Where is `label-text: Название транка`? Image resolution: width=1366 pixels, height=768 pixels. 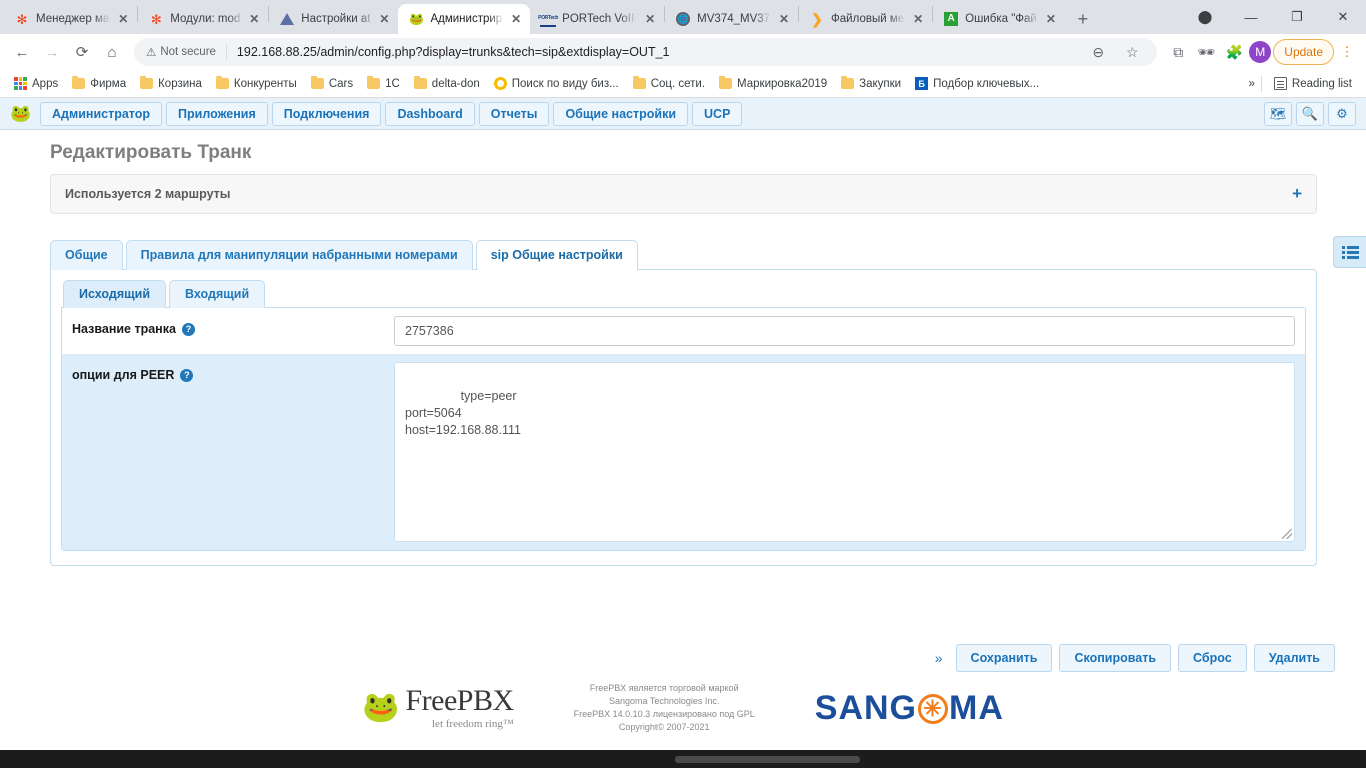 label-text: Название транка is located at coordinates (124, 329).